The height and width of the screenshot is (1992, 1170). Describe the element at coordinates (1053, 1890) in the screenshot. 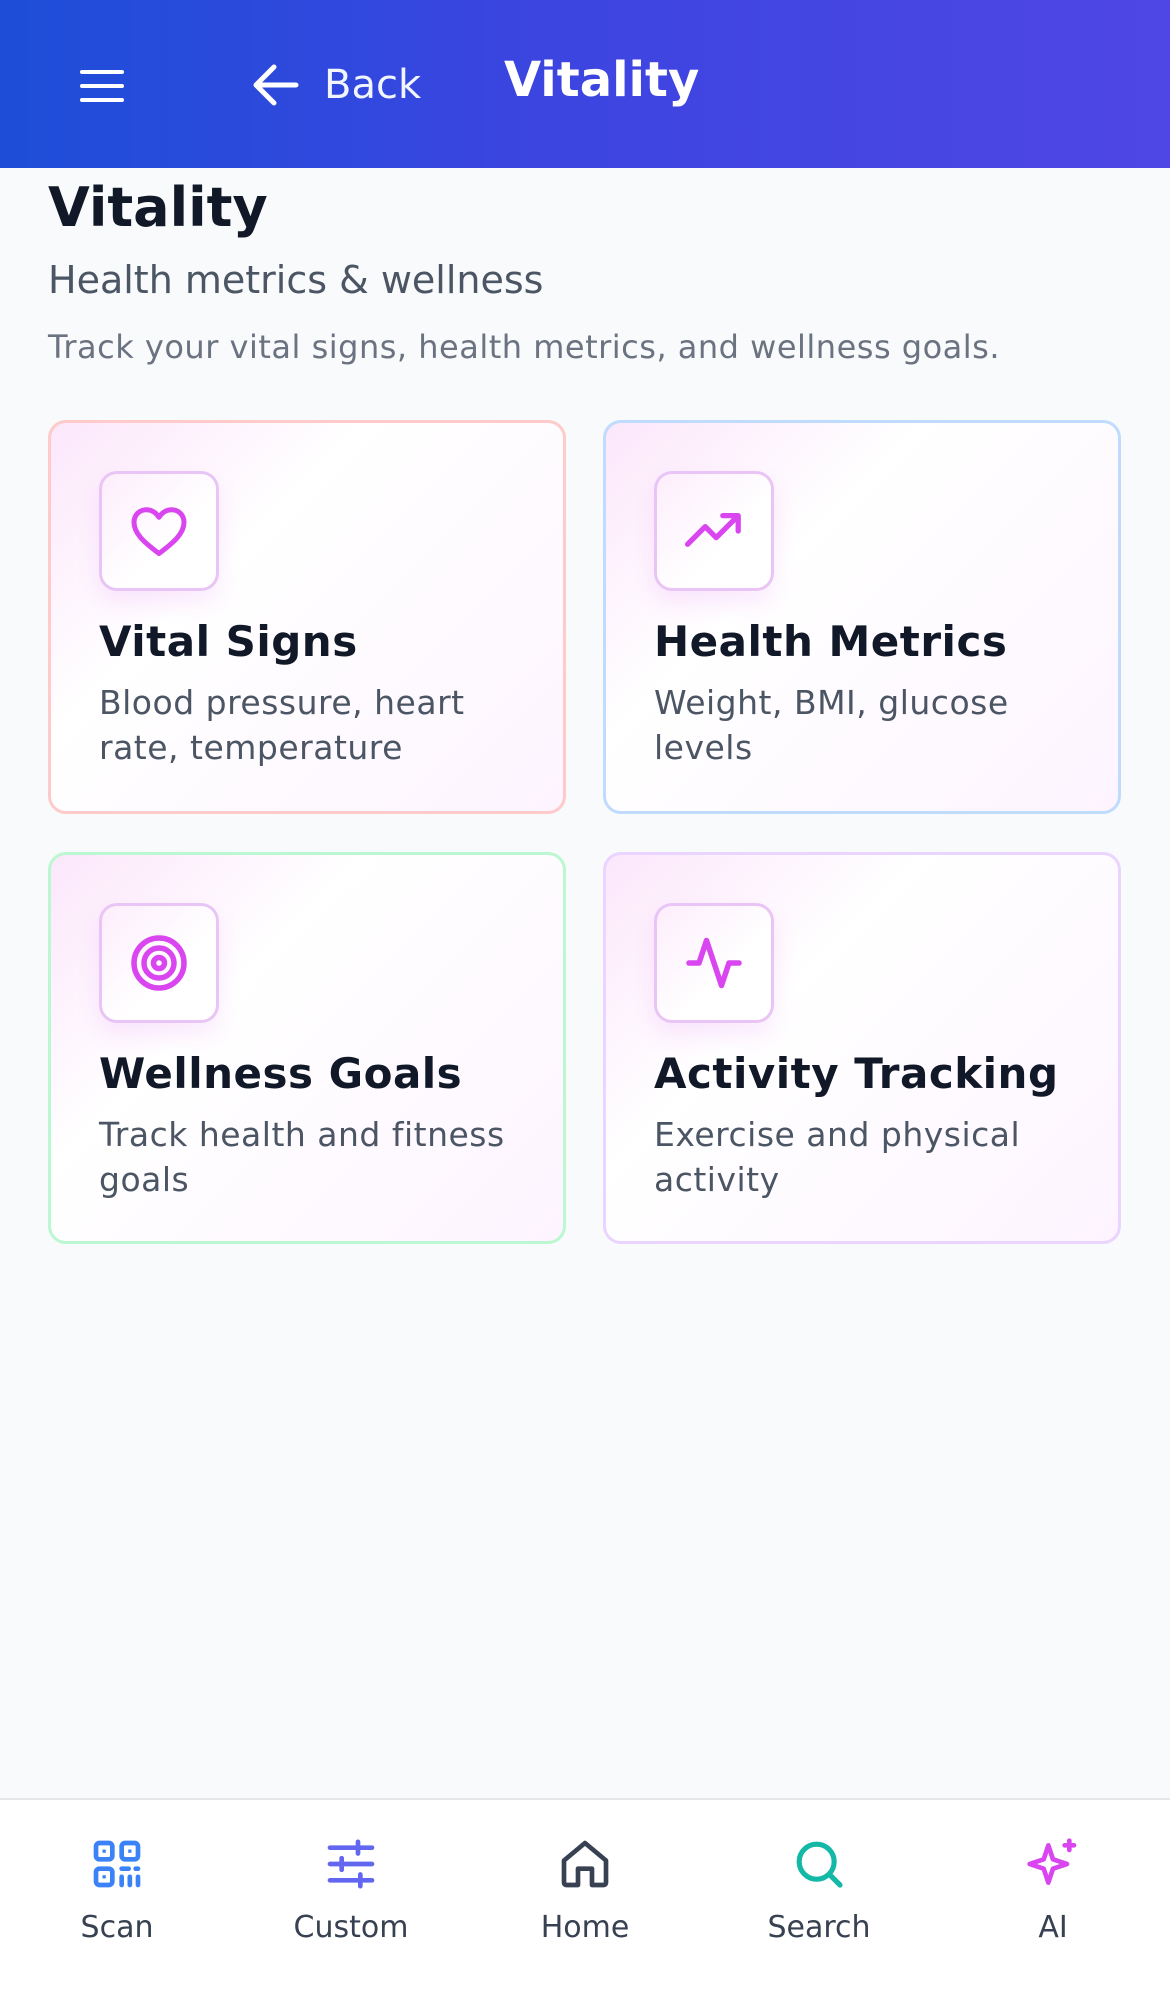

I see `nav-ai: AI` at that location.